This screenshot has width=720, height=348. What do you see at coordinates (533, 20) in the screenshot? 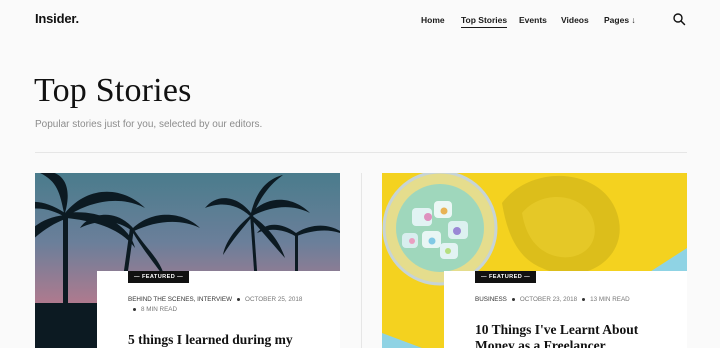
I see `nav-item-events: Events` at bounding box center [533, 20].